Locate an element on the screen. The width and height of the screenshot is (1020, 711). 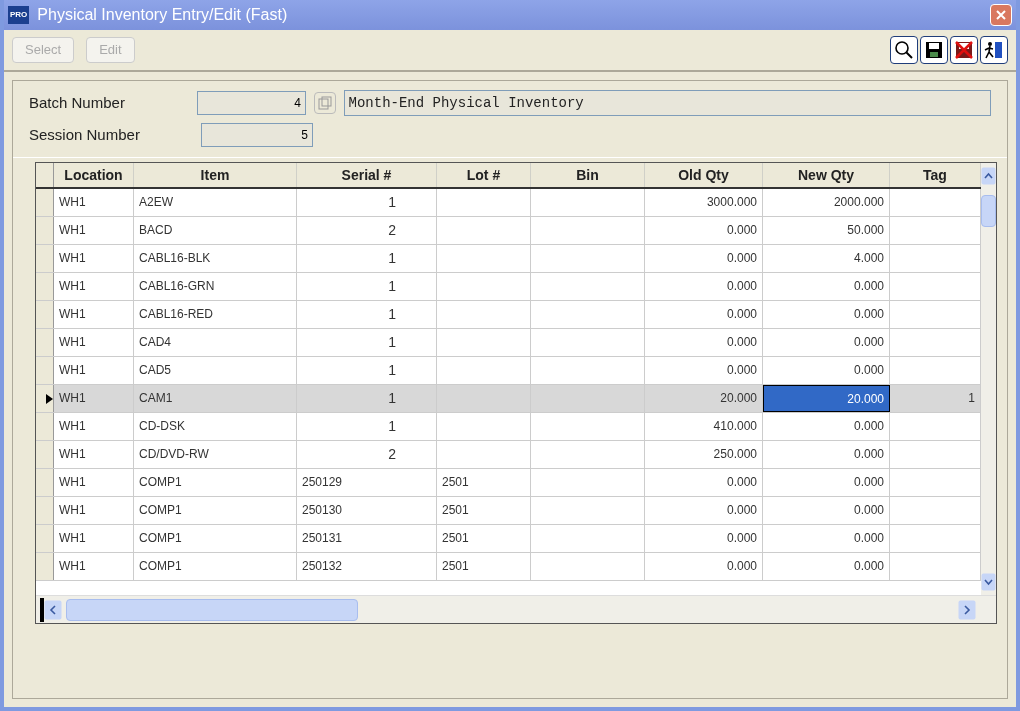
session-number-field: 5 is located at coordinates (257, 135).